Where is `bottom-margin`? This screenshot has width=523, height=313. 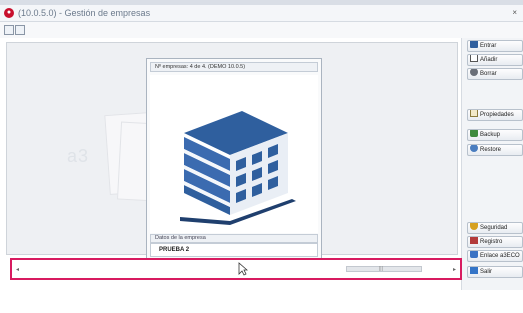
bottom-margin is located at coordinates (261, 301).